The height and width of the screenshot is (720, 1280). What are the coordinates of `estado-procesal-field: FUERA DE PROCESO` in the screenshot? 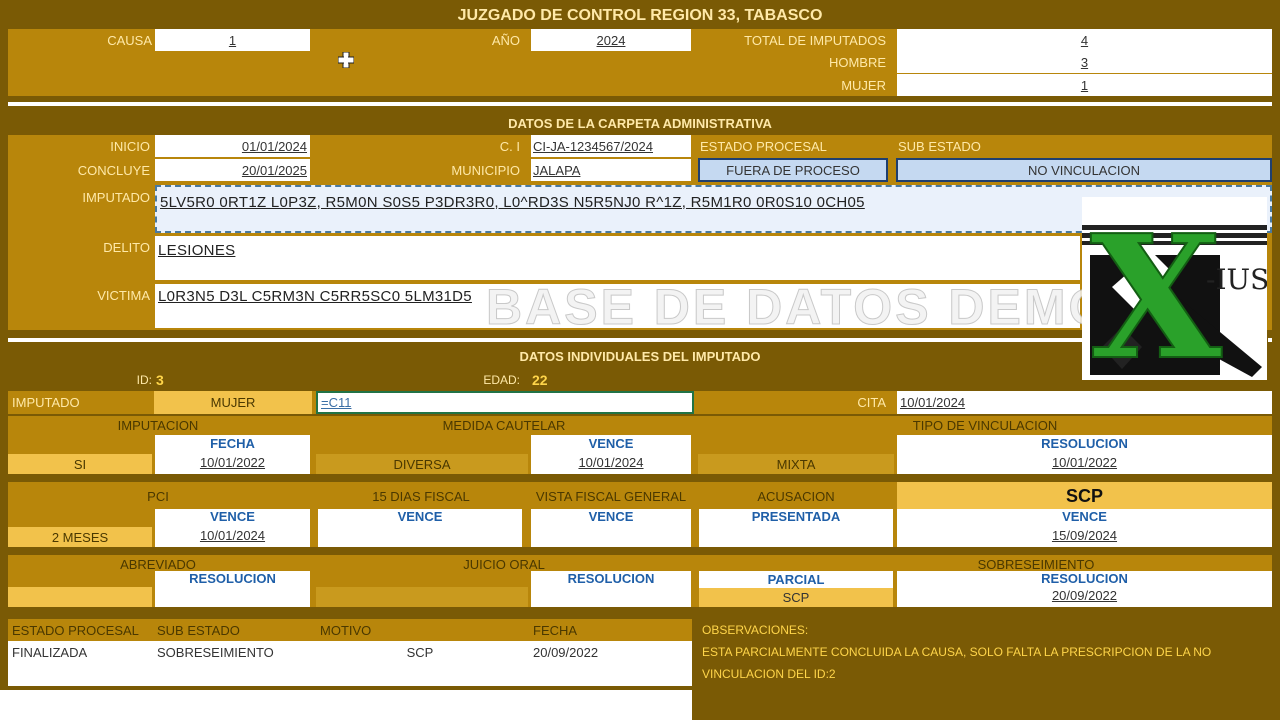 It's located at (793, 170).